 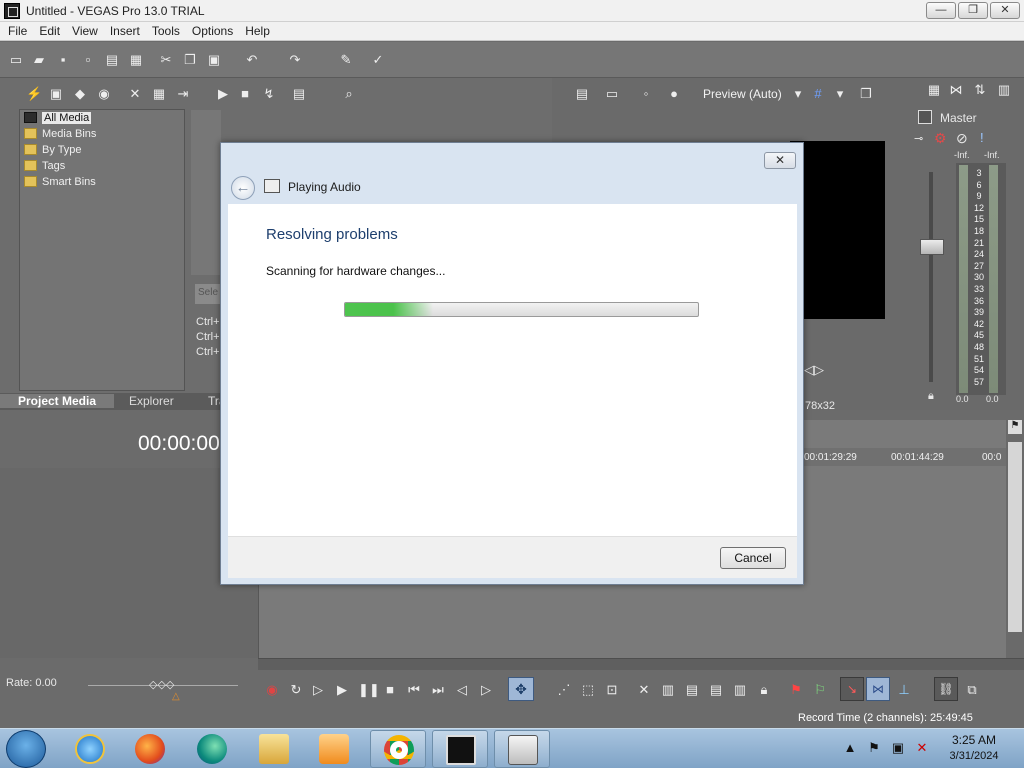 I want to click on menu-view: View, so click(x=85, y=30).